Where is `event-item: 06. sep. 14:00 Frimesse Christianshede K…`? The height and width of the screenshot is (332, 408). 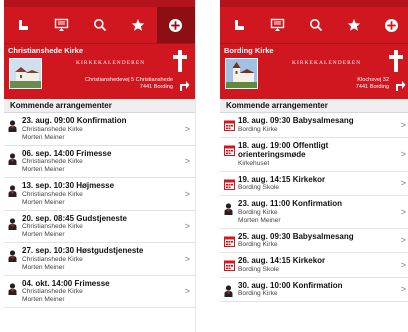
event-item: 06. sep. 14:00 Frimesse Christianshede K… is located at coordinates (99, 162).